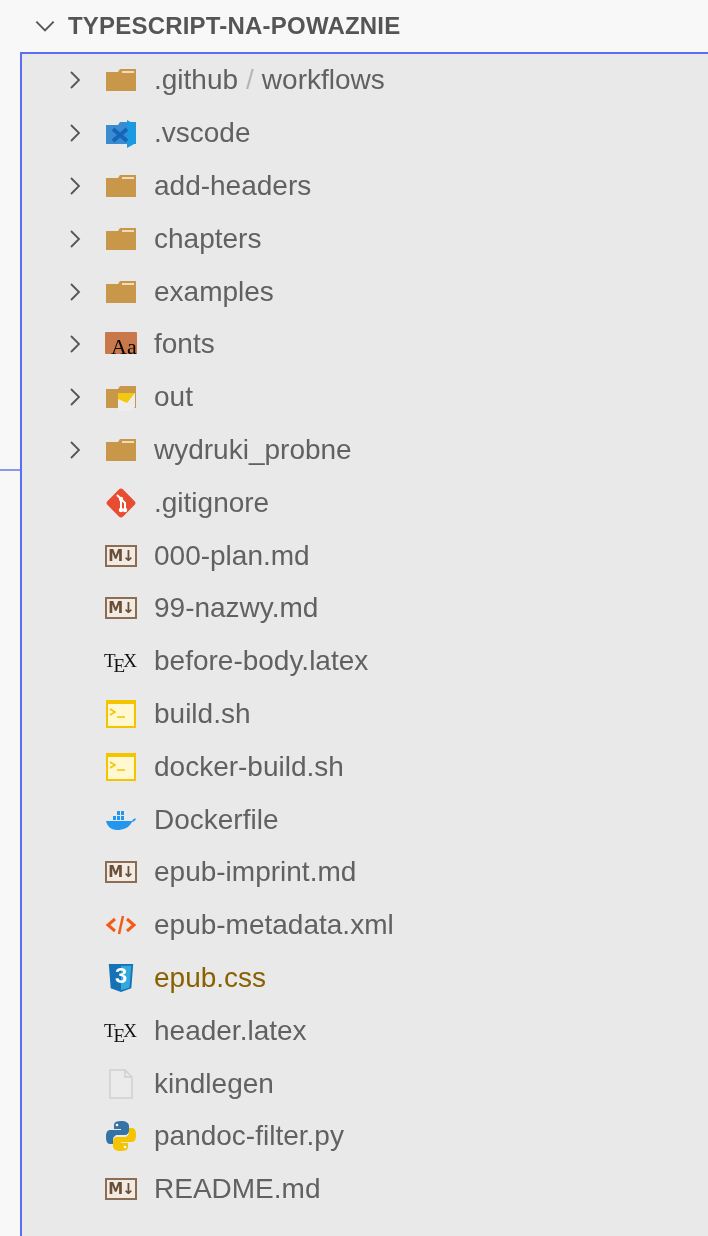  I want to click on css-shield-icon: 3, so click(121, 977).